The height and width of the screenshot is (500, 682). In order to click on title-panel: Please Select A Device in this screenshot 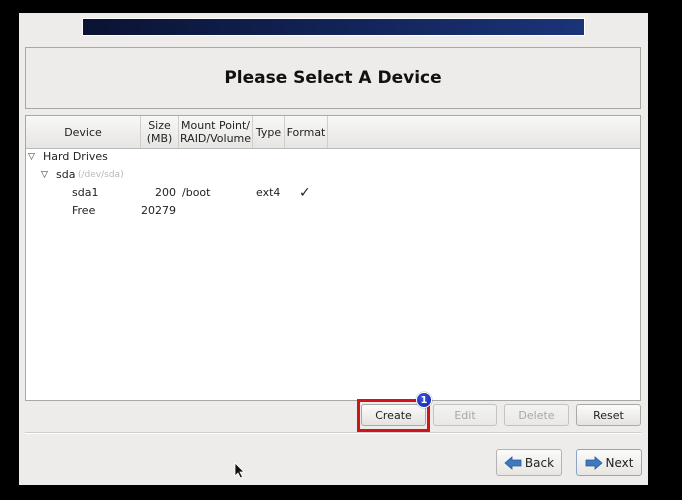, I will do `click(333, 78)`.